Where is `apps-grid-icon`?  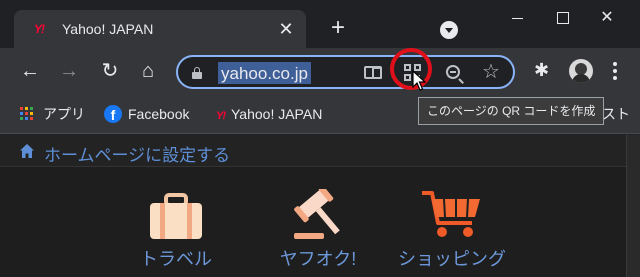
apps-grid-icon is located at coordinates (27, 114).